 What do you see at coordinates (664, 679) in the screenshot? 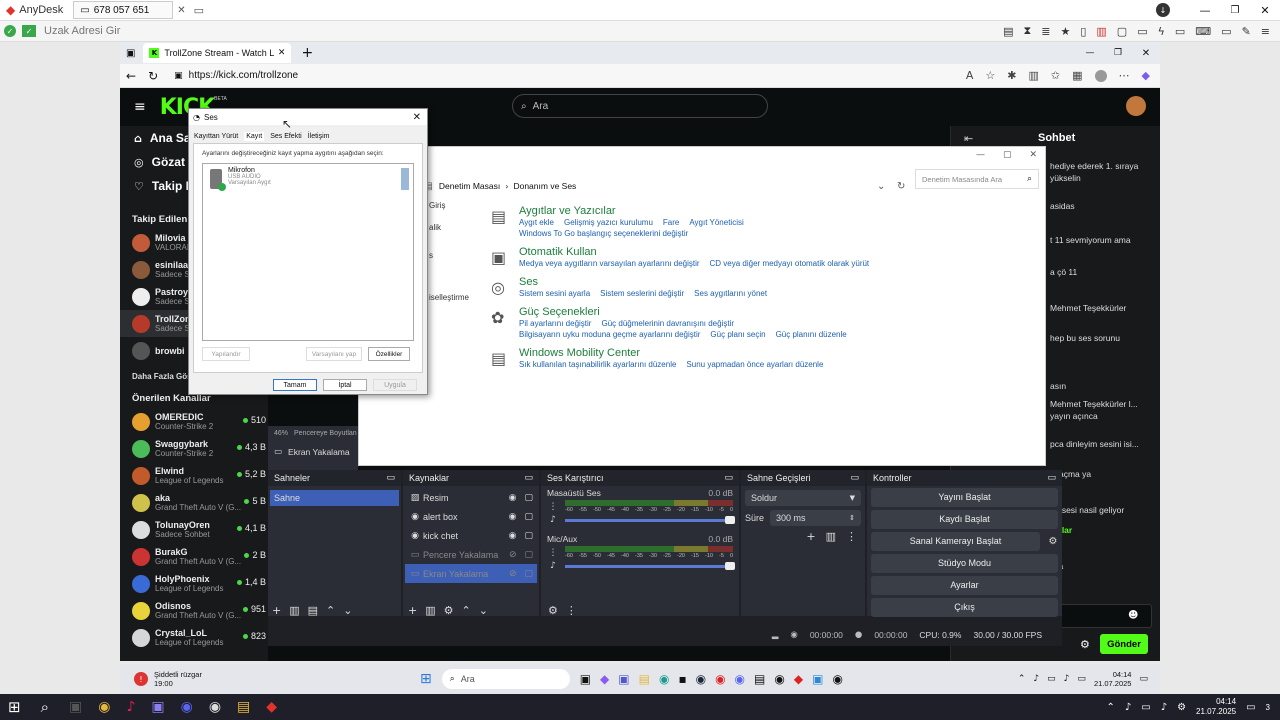
I see `edge-icon: ◉` at bounding box center [664, 679].